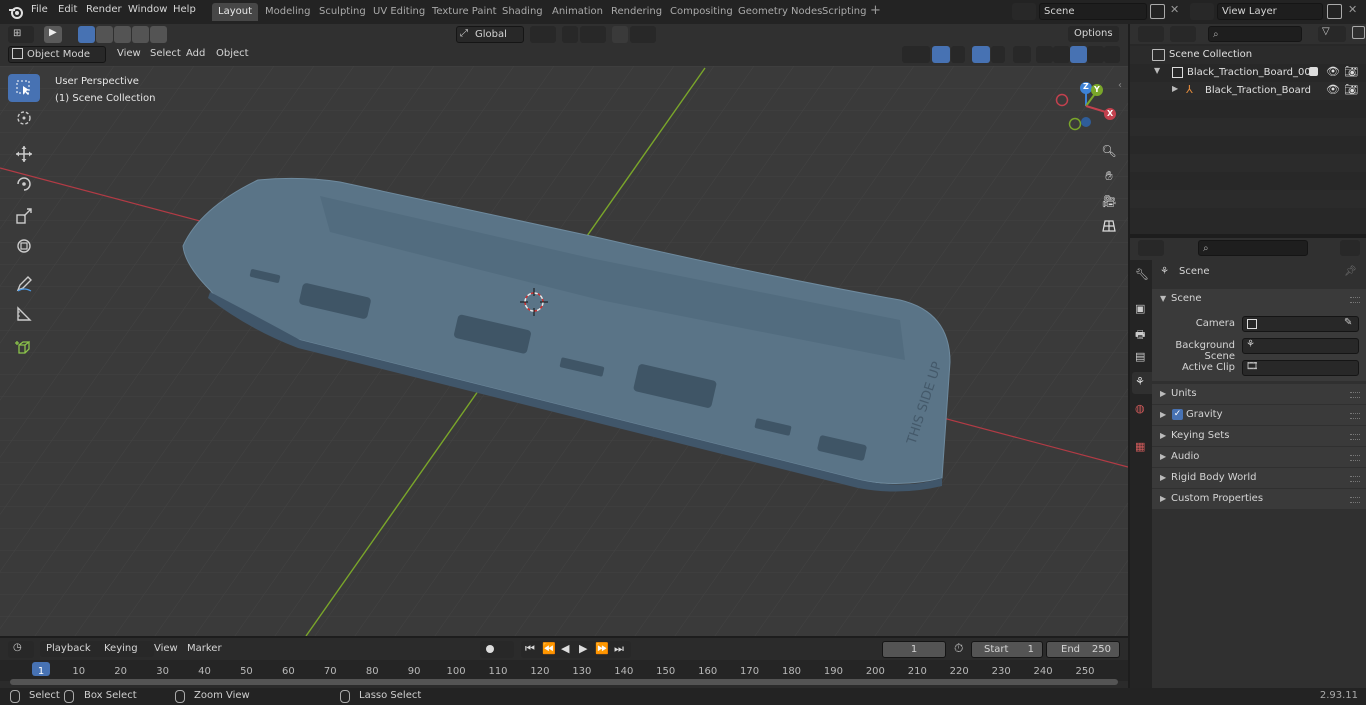 The height and width of the screenshot is (705, 1366). I want to click on outliner-search-input: ⌕, so click(1255, 34).